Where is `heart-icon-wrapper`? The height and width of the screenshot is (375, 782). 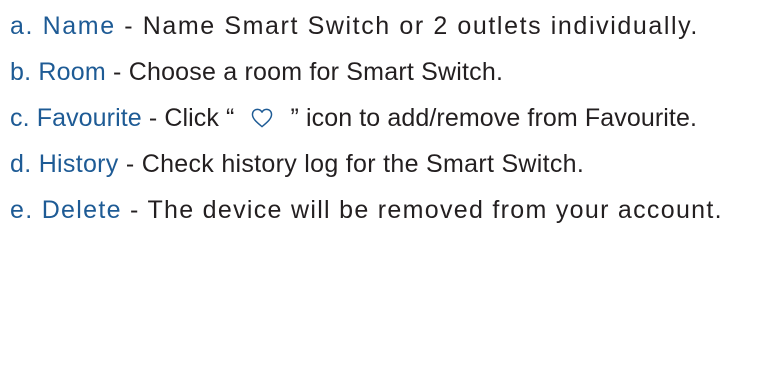 heart-icon-wrapper is located at coordinates (262, 118).